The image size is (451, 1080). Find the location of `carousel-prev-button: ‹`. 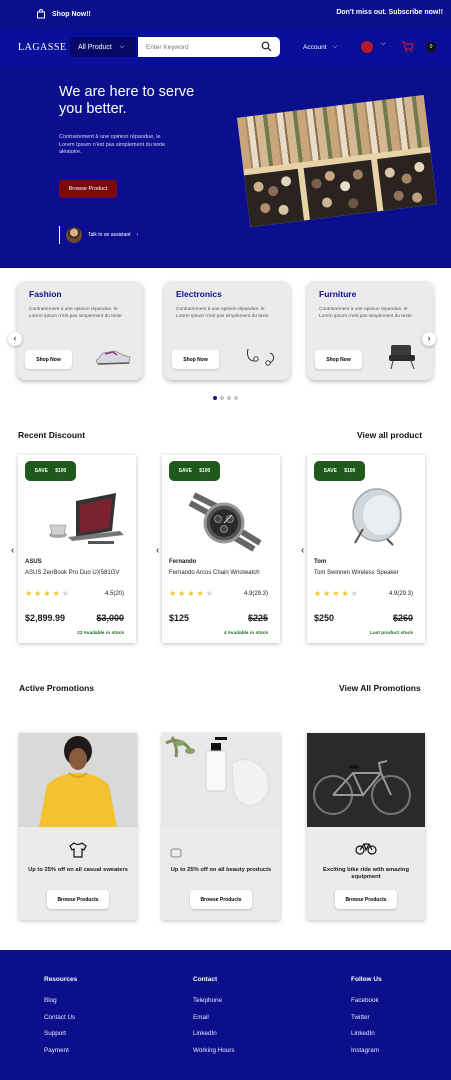

carousel-prev-button: ‹ is located at coordinates (15, 339).